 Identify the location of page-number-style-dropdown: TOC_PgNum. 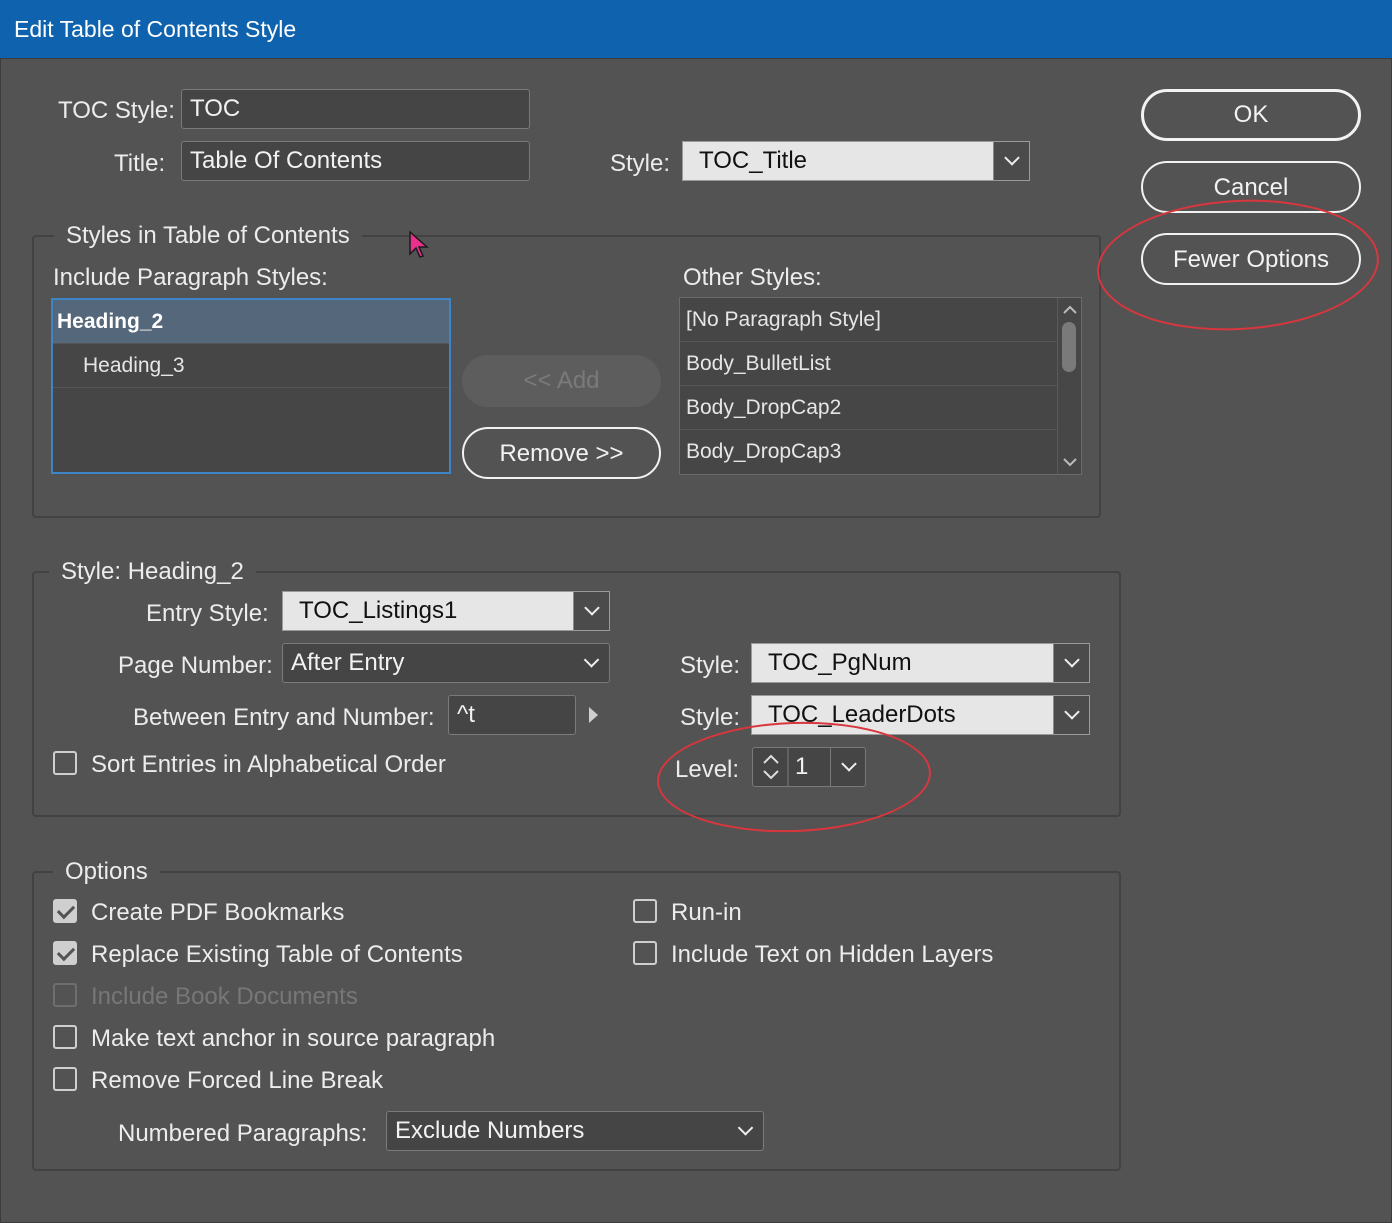
(920, 663).